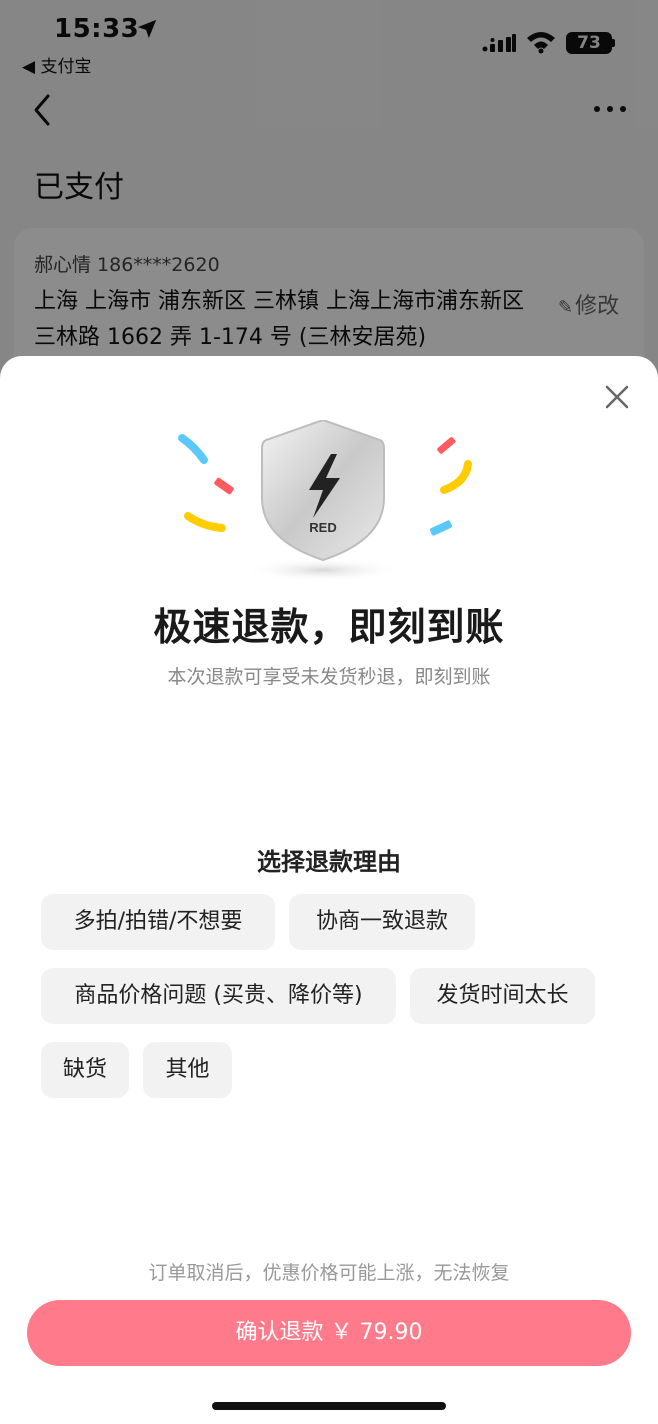  What do you see at coordinates (329, 1273) in the screenshot?
I see `cancel-note: 订单取消后，优惠价格可能上涨，无法恢复` at bounding box center [329, 1273].